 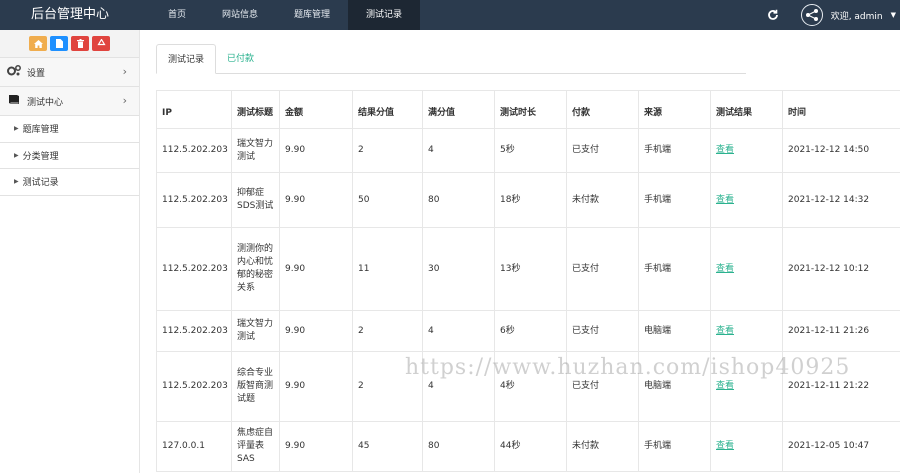 I want to click on table-cell-title: 综合专业版智商测试题, so click(x=255, y=386).